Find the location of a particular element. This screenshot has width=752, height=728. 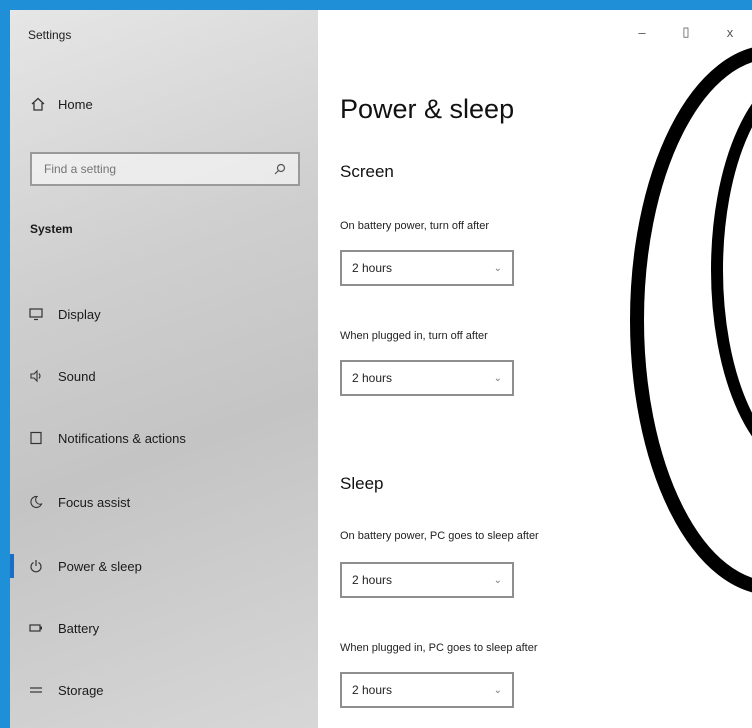

sleep-heading: Sleep is located at coordinates (362, 483).